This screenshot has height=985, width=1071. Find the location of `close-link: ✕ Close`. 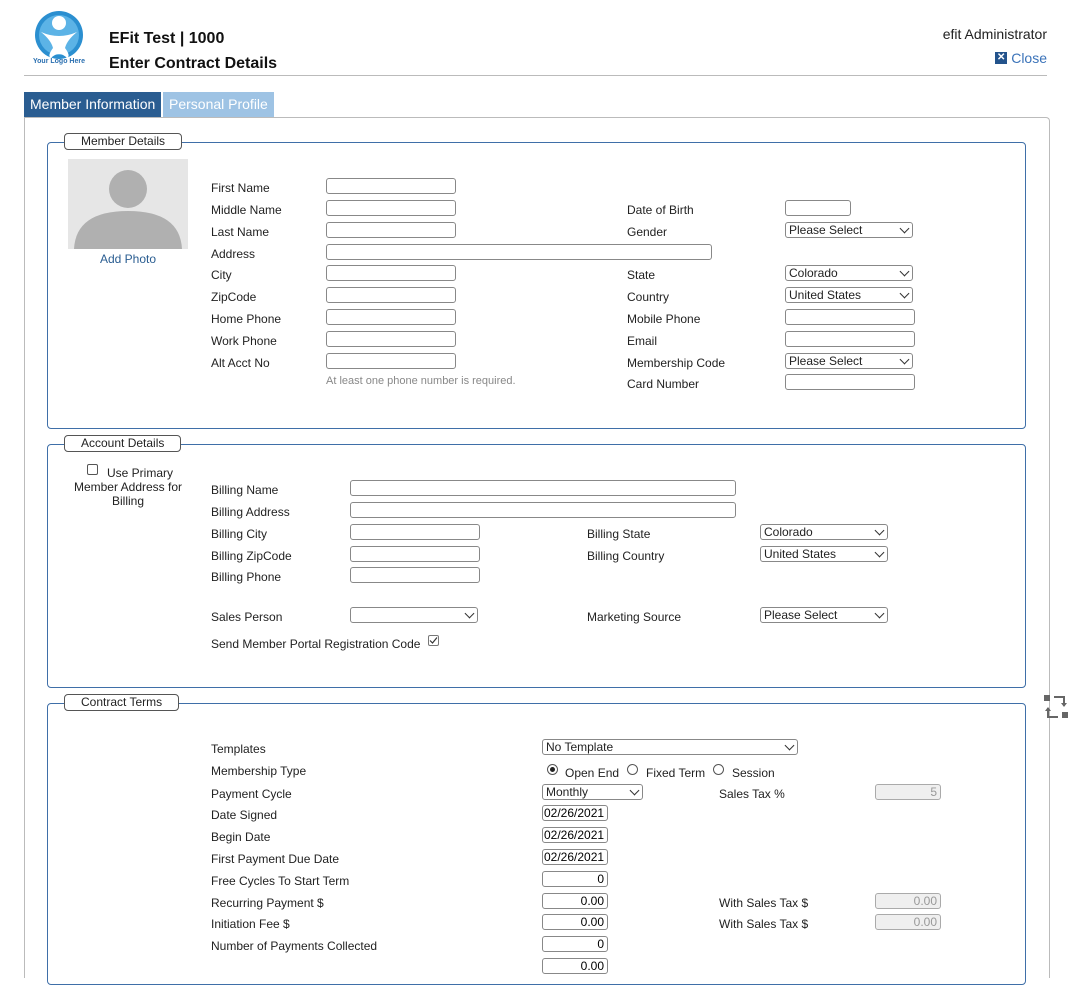

close-link: ✕ Close is located at coordinates (1021, 58).